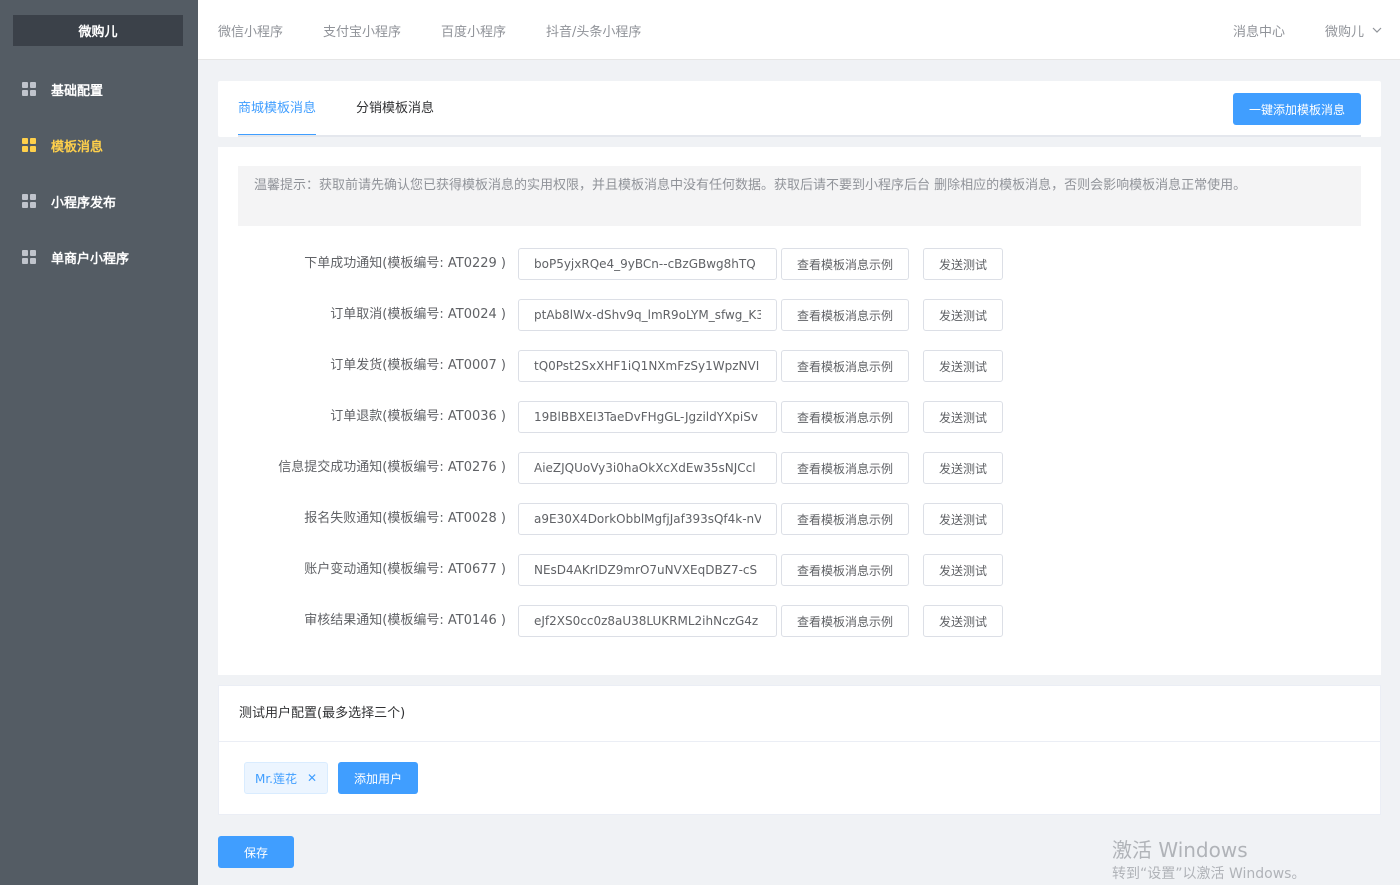 The width and height of the screenshot is (1400, 885). What do you see at coordinates (405, 518) in the screenshot?
I see `template-label: 报名失败通知(模板编号: AT0028 )` at bounding box center [405, 518].